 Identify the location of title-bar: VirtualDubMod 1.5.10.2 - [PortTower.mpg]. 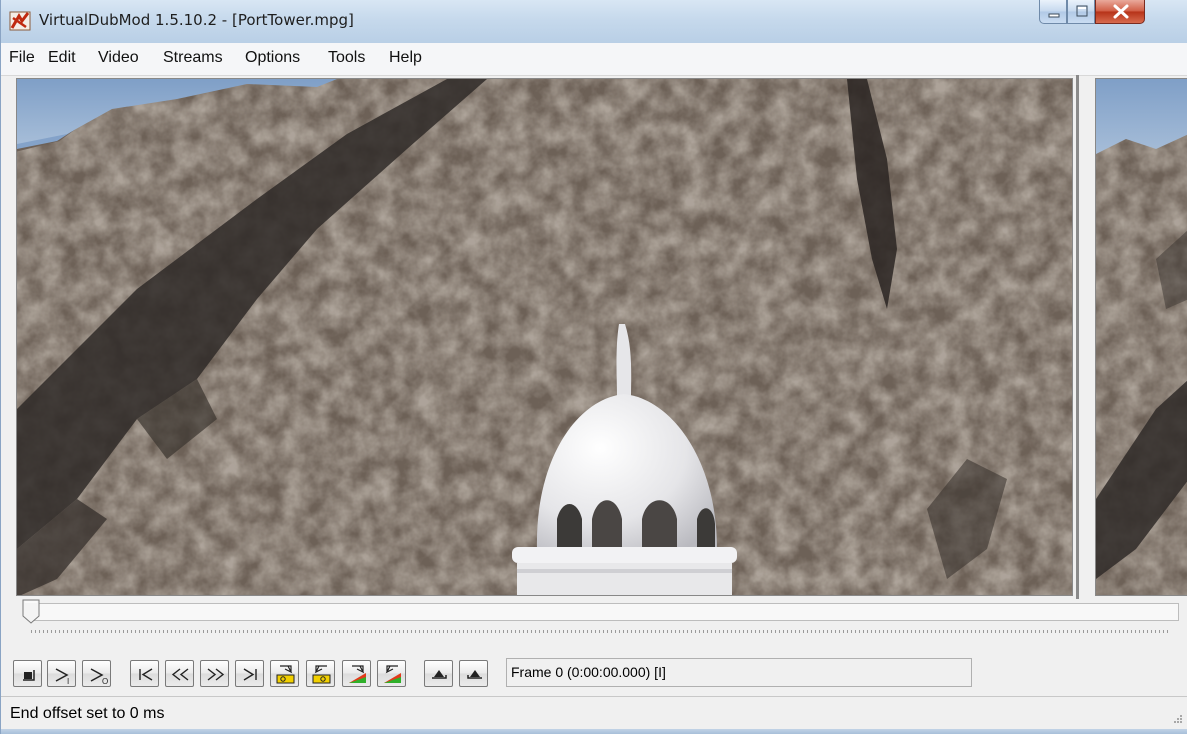
(594, 21).